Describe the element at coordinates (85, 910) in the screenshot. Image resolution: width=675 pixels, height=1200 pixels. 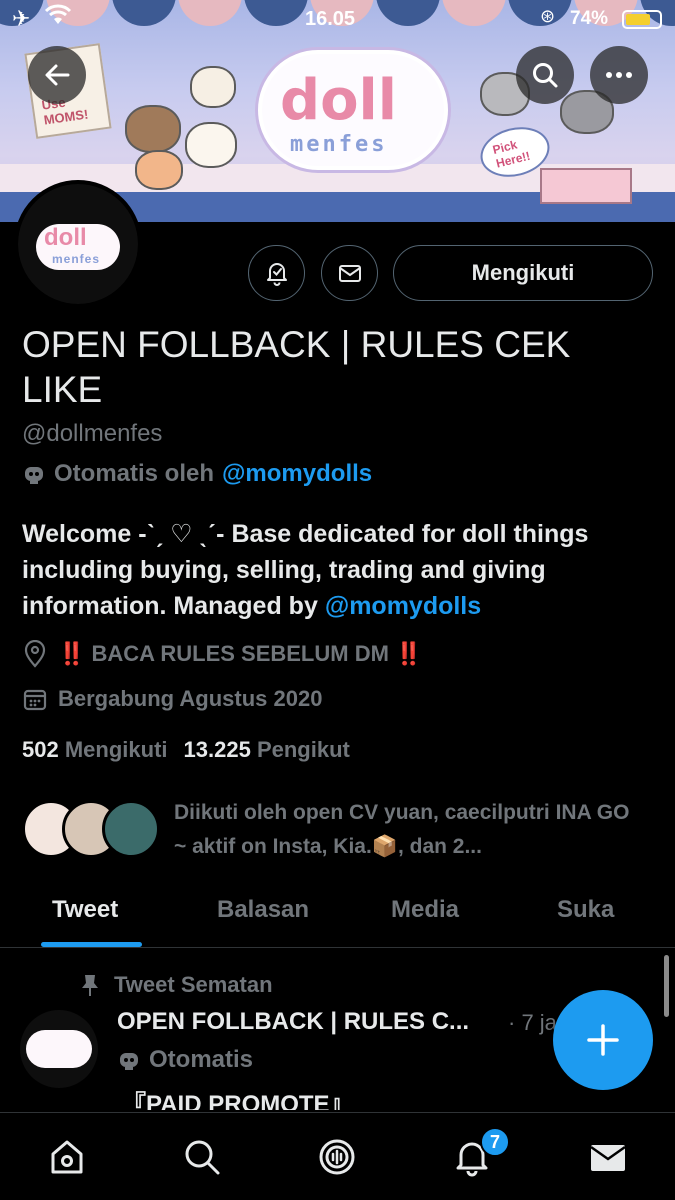
I see `tab-tweet: Tweet` at that location.